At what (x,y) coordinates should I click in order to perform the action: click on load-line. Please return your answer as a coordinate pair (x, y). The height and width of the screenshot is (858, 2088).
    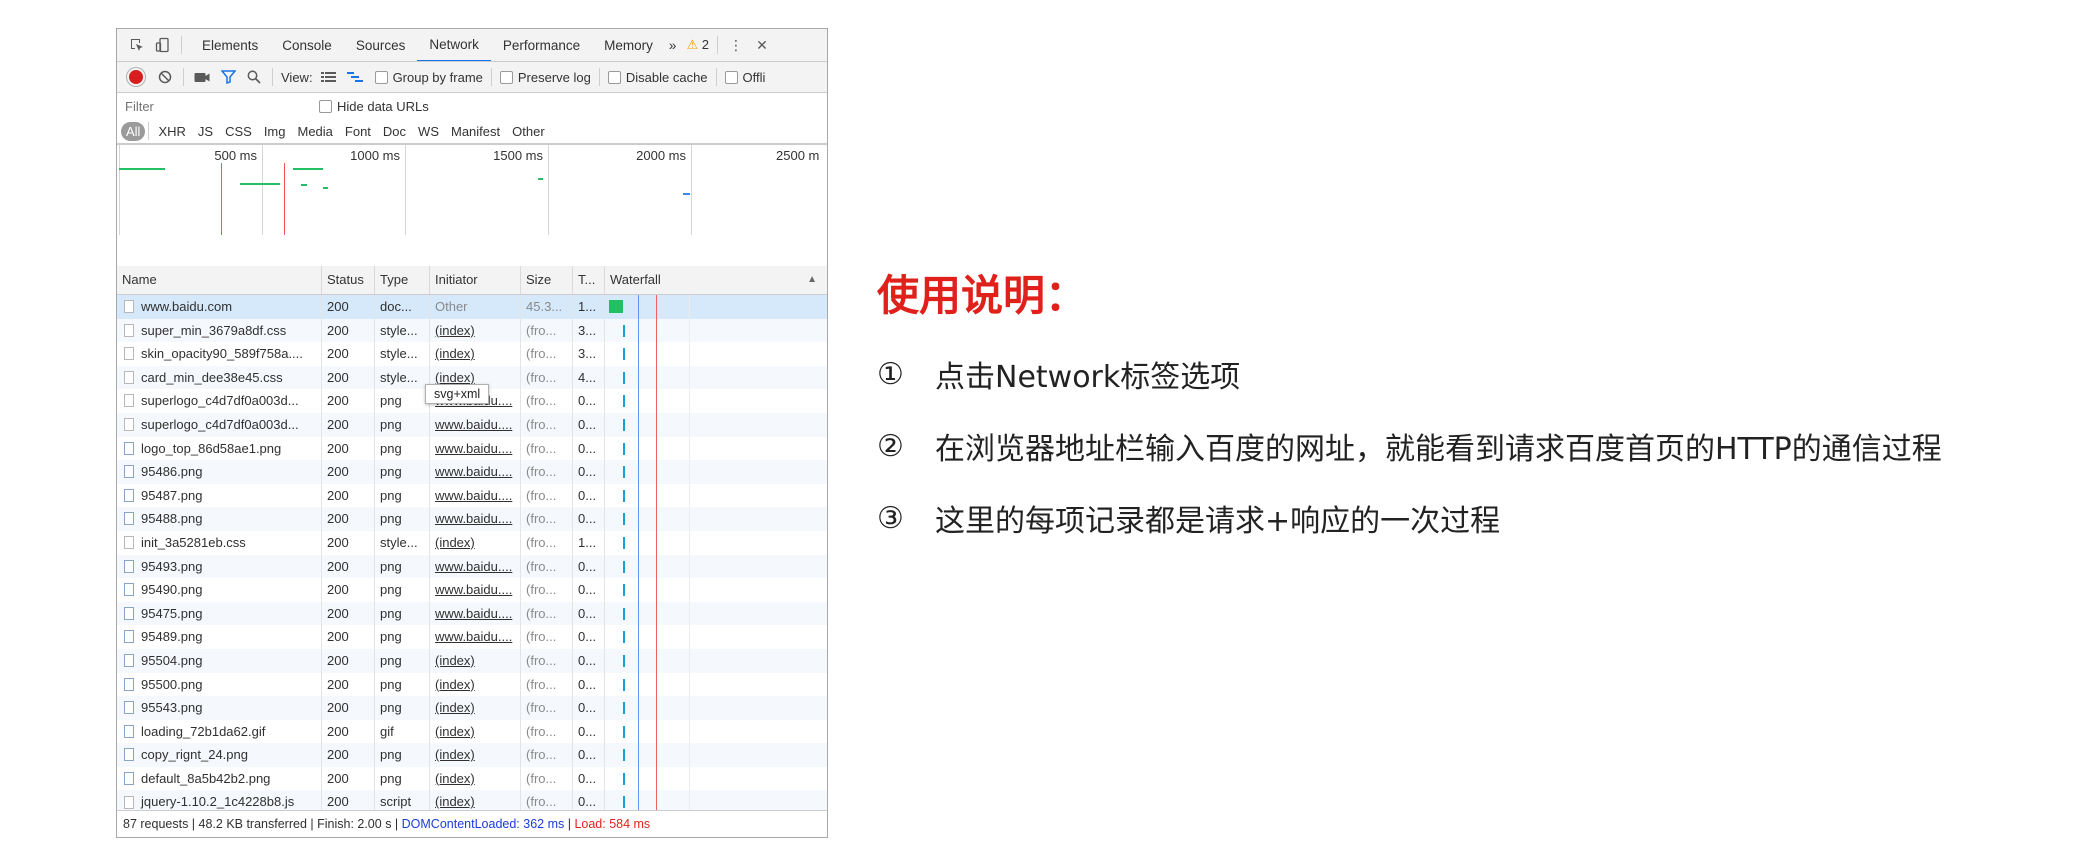
    Looking at the image, I should click on (656, 330).